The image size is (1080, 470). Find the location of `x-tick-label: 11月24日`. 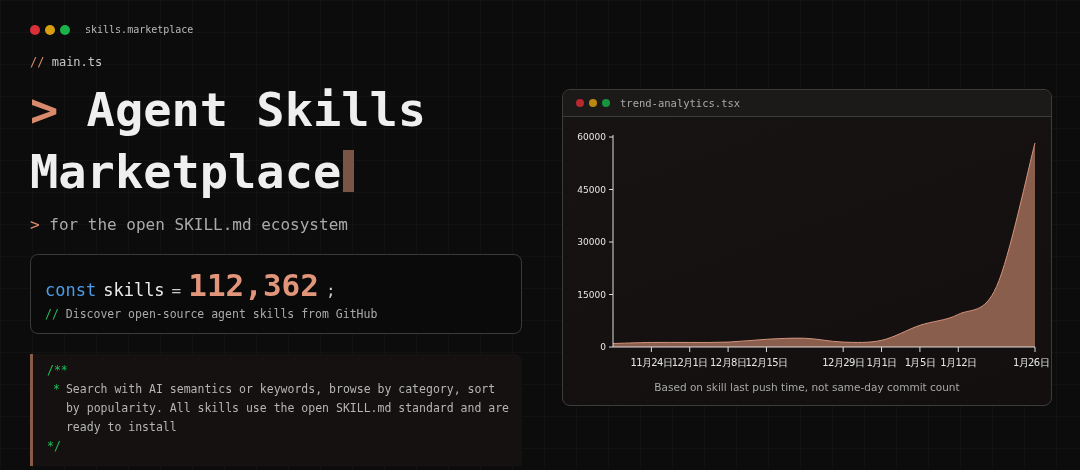

x-tick-label: 11月24日 is located at coordinates (651, 362).